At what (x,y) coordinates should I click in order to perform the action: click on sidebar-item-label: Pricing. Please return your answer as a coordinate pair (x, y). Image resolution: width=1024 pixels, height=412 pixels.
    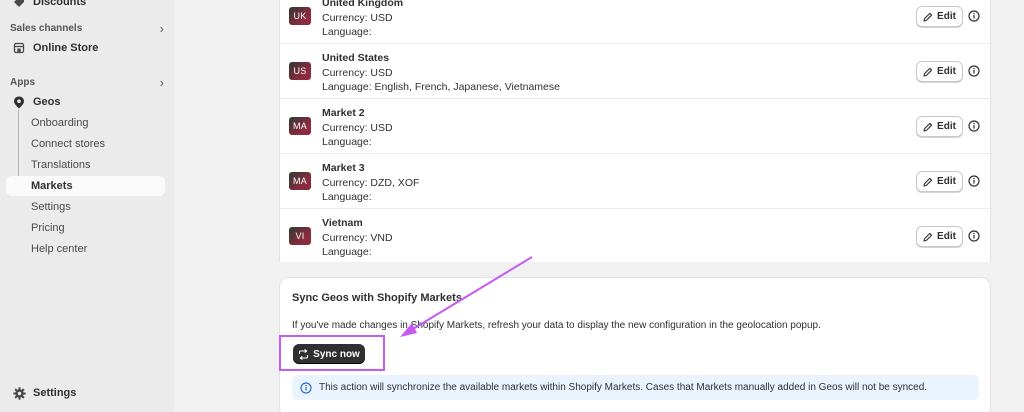
    Looking at the image, I should click on (48, 228).